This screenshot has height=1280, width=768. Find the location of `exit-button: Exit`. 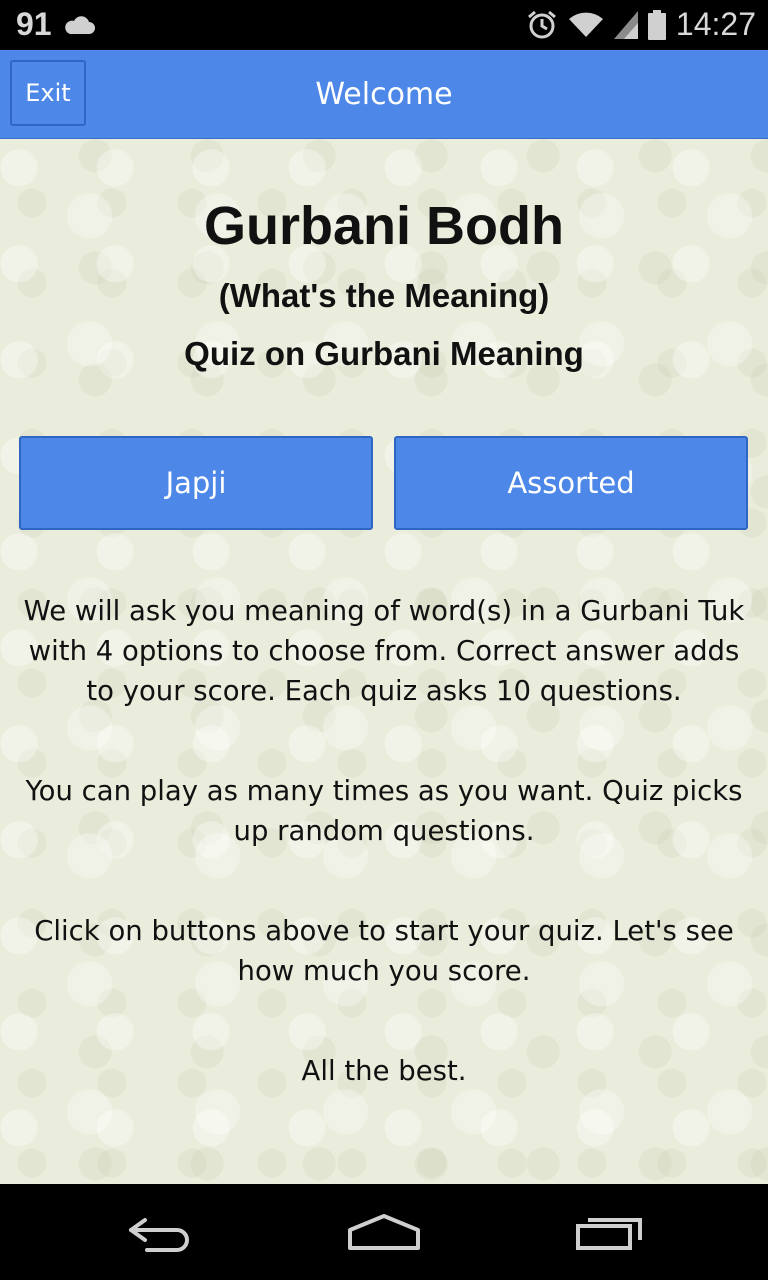

exit-button: Exit is located at coordinates (48, 93).